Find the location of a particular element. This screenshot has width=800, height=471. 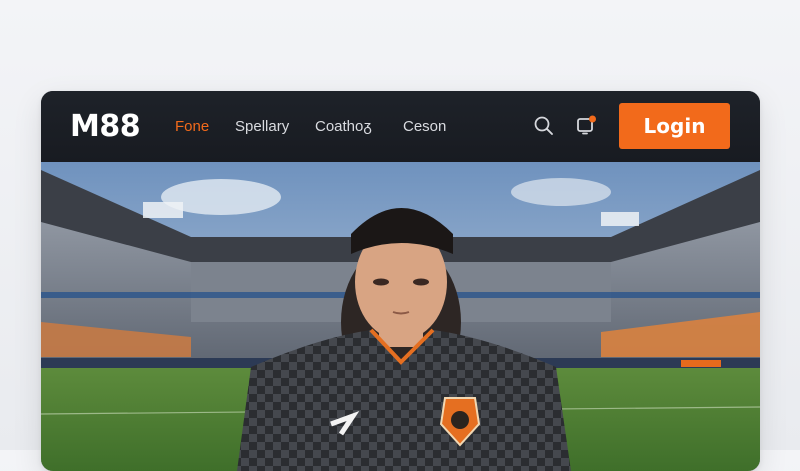

login-button: Login is located at coordinates (674, 126).